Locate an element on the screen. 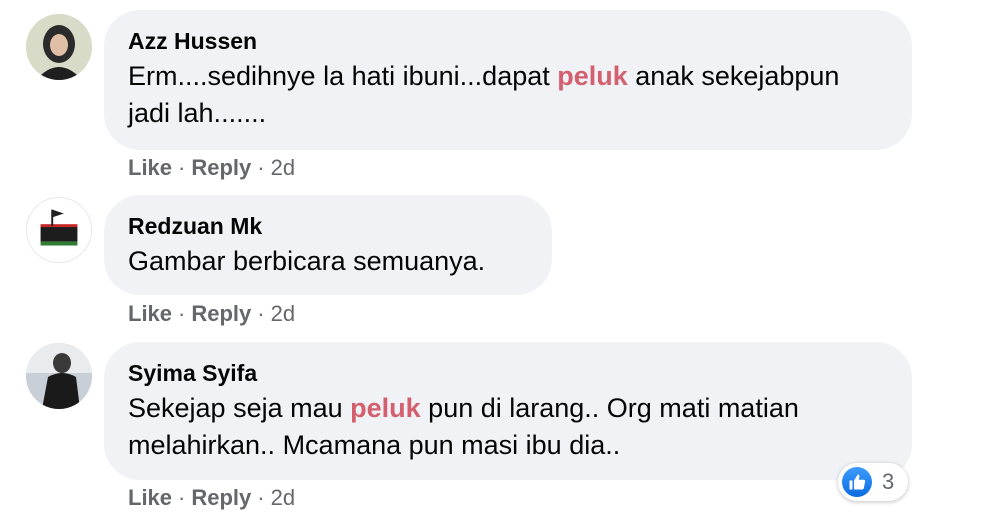 The width and height of the screenshot is (986, 520). comment-author: Syima Syifa is located at coordinates (508, 373).